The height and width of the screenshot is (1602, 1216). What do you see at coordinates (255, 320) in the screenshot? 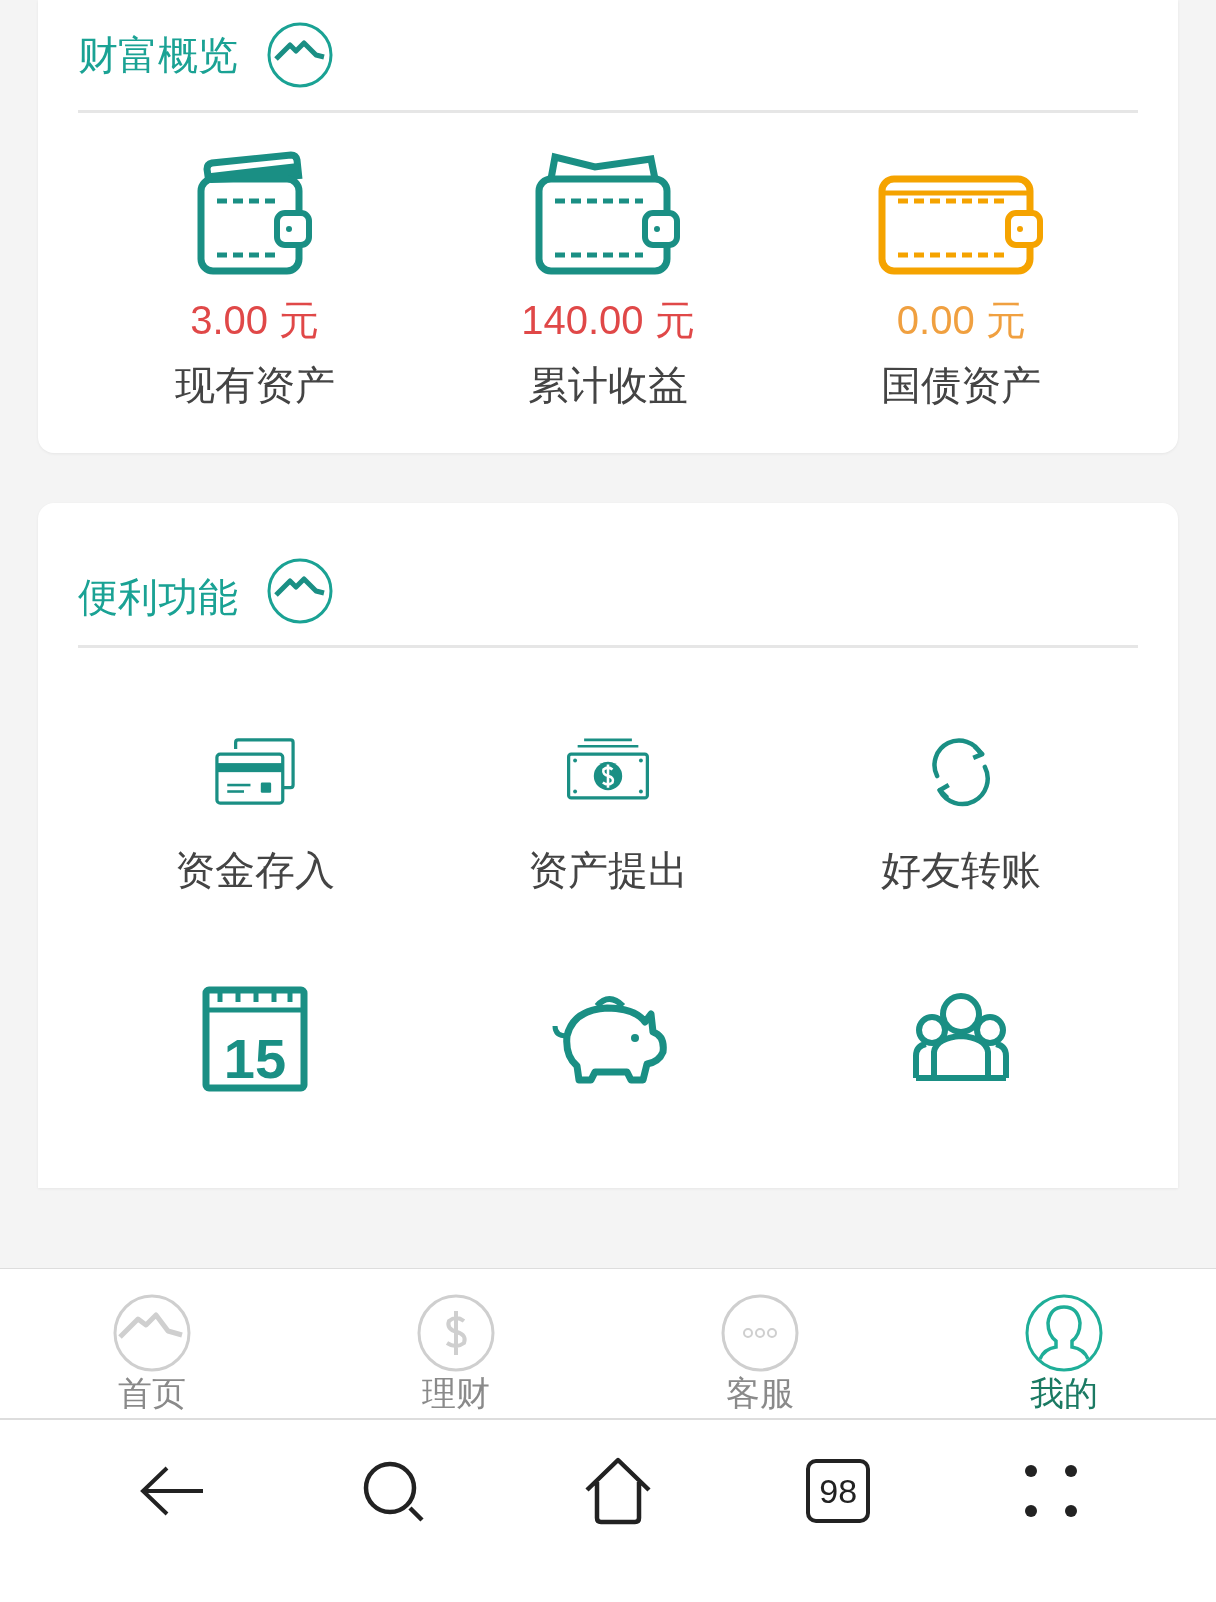
I see `amount-value: 3.00 元` at bounding box center [255, 320].